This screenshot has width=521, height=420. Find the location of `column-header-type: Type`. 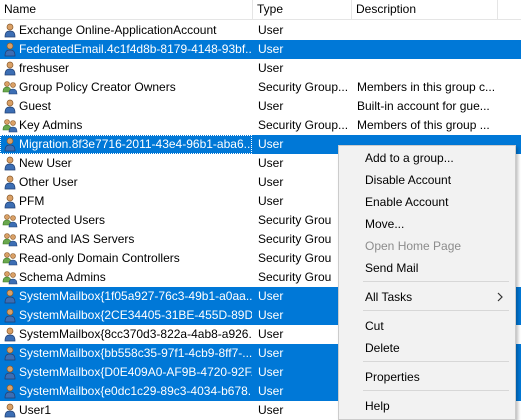

column-header-type: Type is located at coordinates (268, 9).